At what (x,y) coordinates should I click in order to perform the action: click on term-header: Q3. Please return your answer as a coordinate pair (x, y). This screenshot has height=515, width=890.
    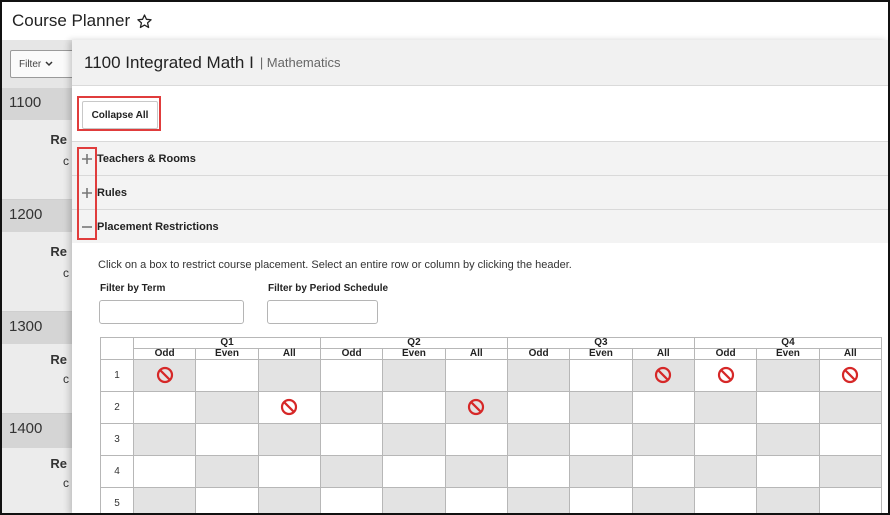
    Looking at the image, I should click on (600, 343).